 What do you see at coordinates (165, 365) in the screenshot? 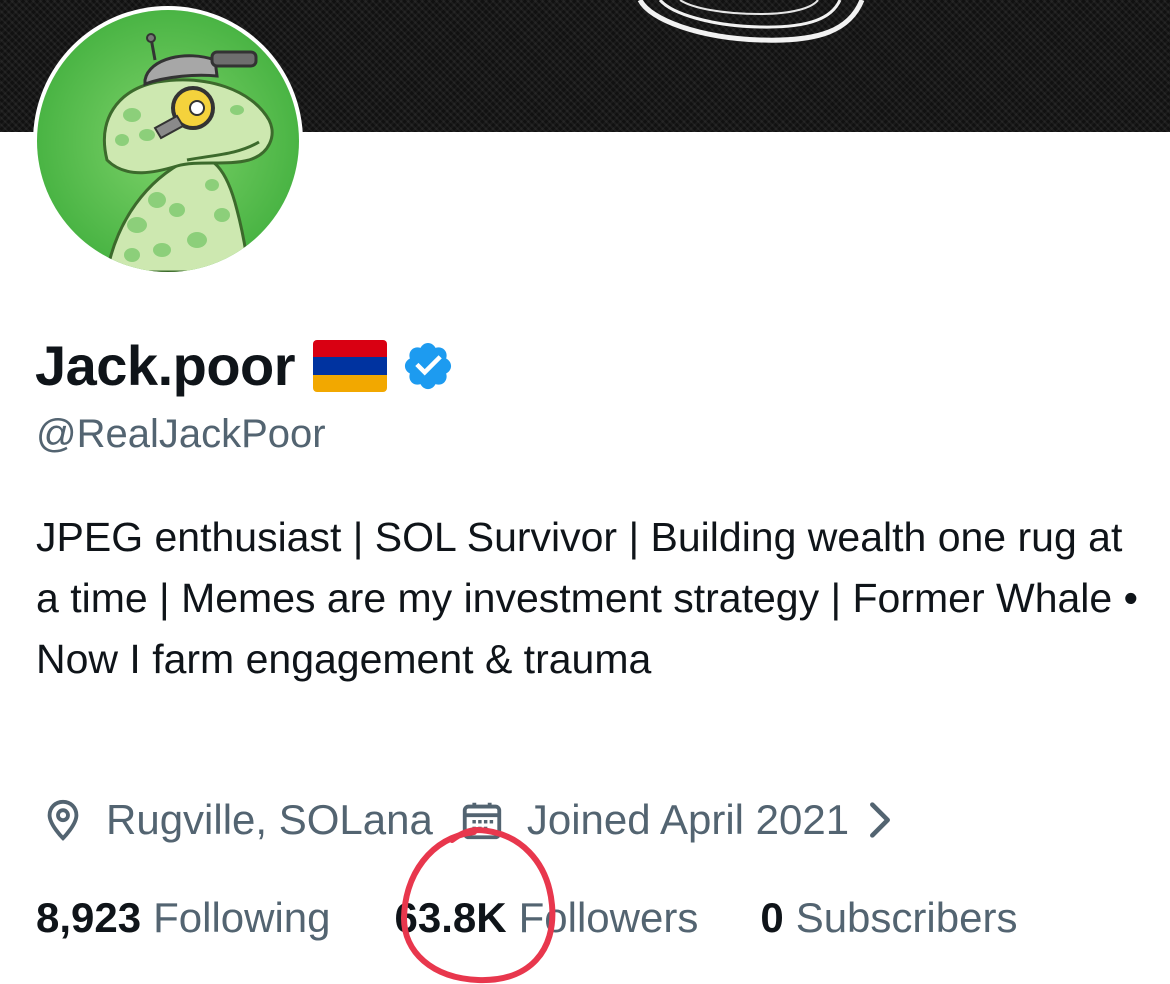
I see `display-name: Jack.poor` at bounding box center [165, 365].